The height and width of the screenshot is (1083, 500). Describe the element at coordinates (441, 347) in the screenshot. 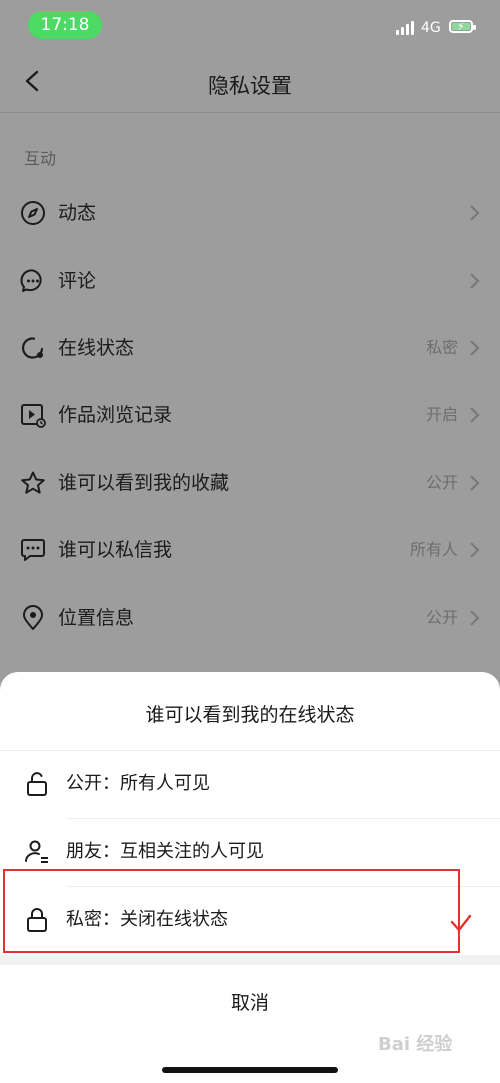

I see `setting-value: 私密` at that location.